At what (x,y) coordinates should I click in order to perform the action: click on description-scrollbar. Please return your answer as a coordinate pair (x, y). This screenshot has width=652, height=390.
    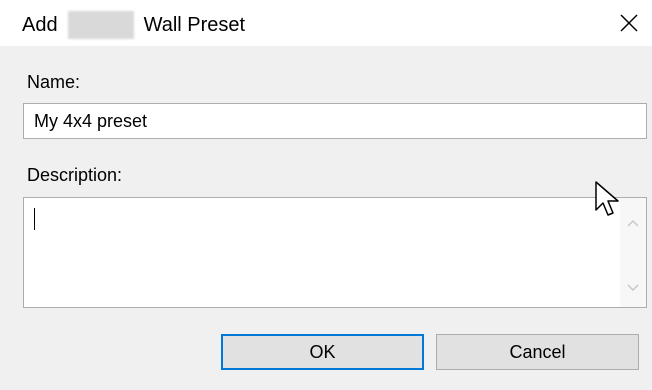
    Looking at the image, I should click on (633, 252).